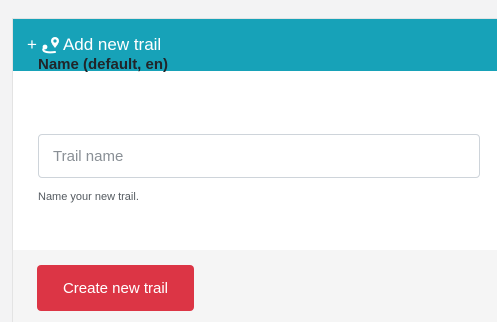 Image resolution: width=497 pixels, height=322 pixels. What do you see at coordinates (103, 64) in the screenshot?
I see `name-field-label: Name (default, en)` at bounding box center [103, 64].